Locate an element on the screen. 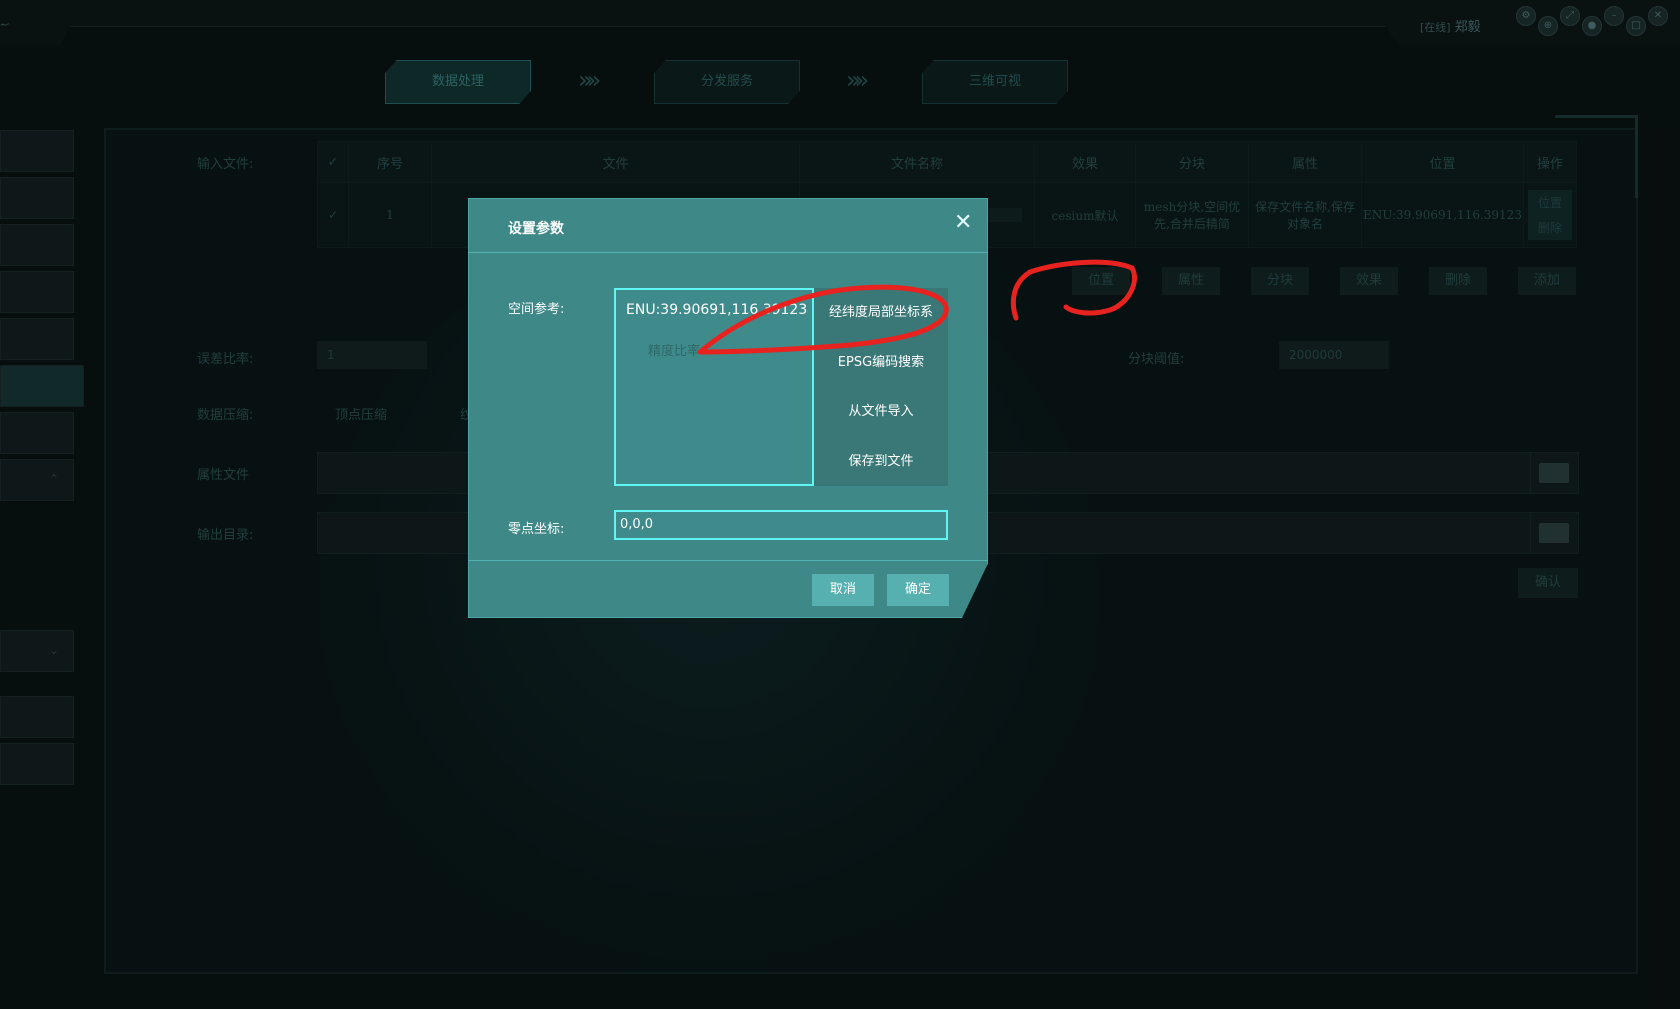 Image resolution: width=1680 pixels, height=1009 pixels. annotation-hook-position is located at coordinates (1073, 290).